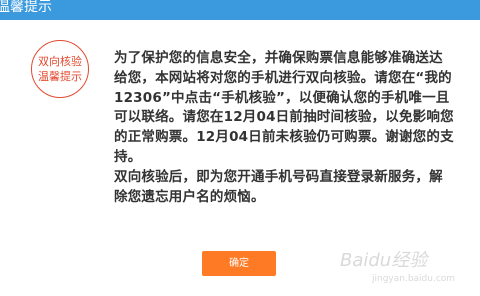  Describe the element at coordinates (239, 263) in the screenshot. I see `confirm-button: 确定` at that location.